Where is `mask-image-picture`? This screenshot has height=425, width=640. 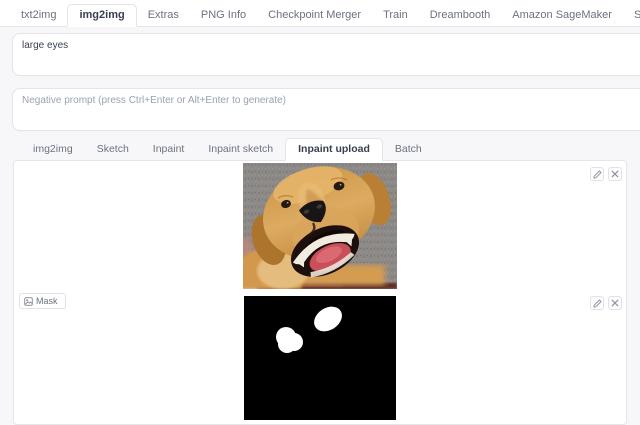
mask-image-picture is located at coordinates (320, 358).